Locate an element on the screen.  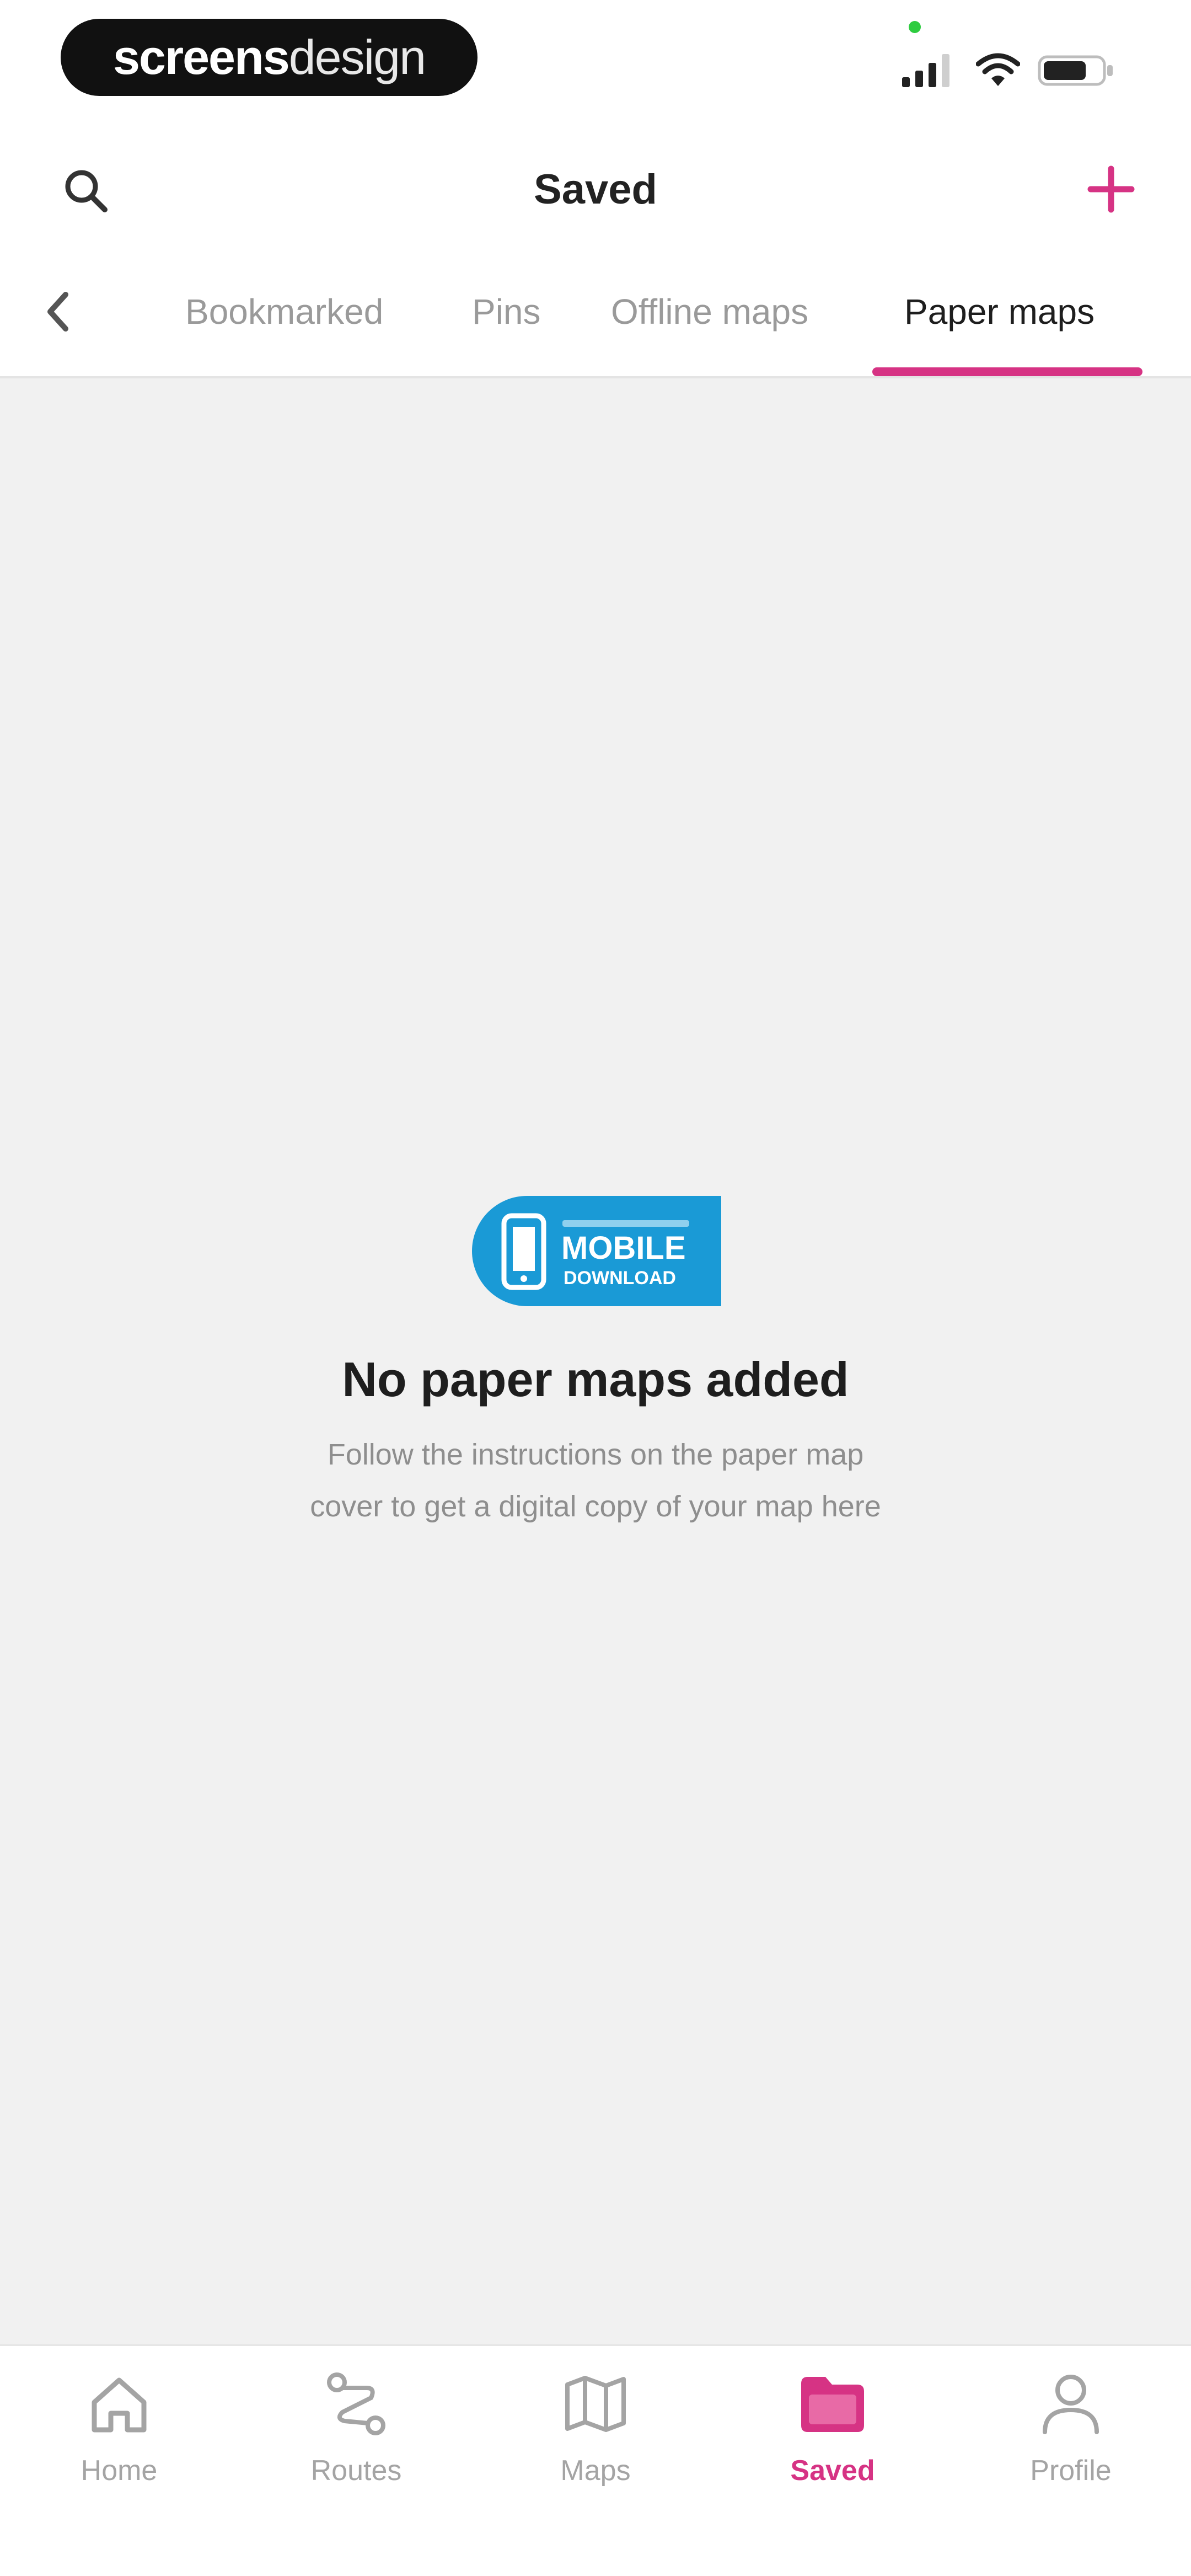
tabs-scroll-back-button is located at coordinates (58, 311).